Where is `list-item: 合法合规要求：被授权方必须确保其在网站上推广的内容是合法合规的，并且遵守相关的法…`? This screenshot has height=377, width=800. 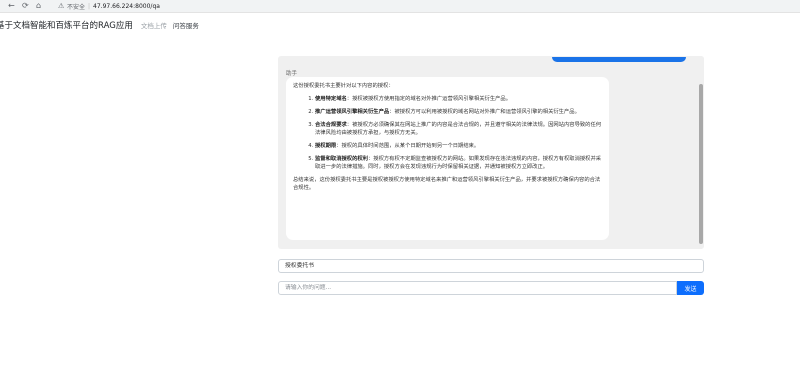 list-item: 合法合规要求：被授权方必须确保其在网站上推广的内容是合法合规的，并且遵守相关的法… is located at coordinates (458, 129).